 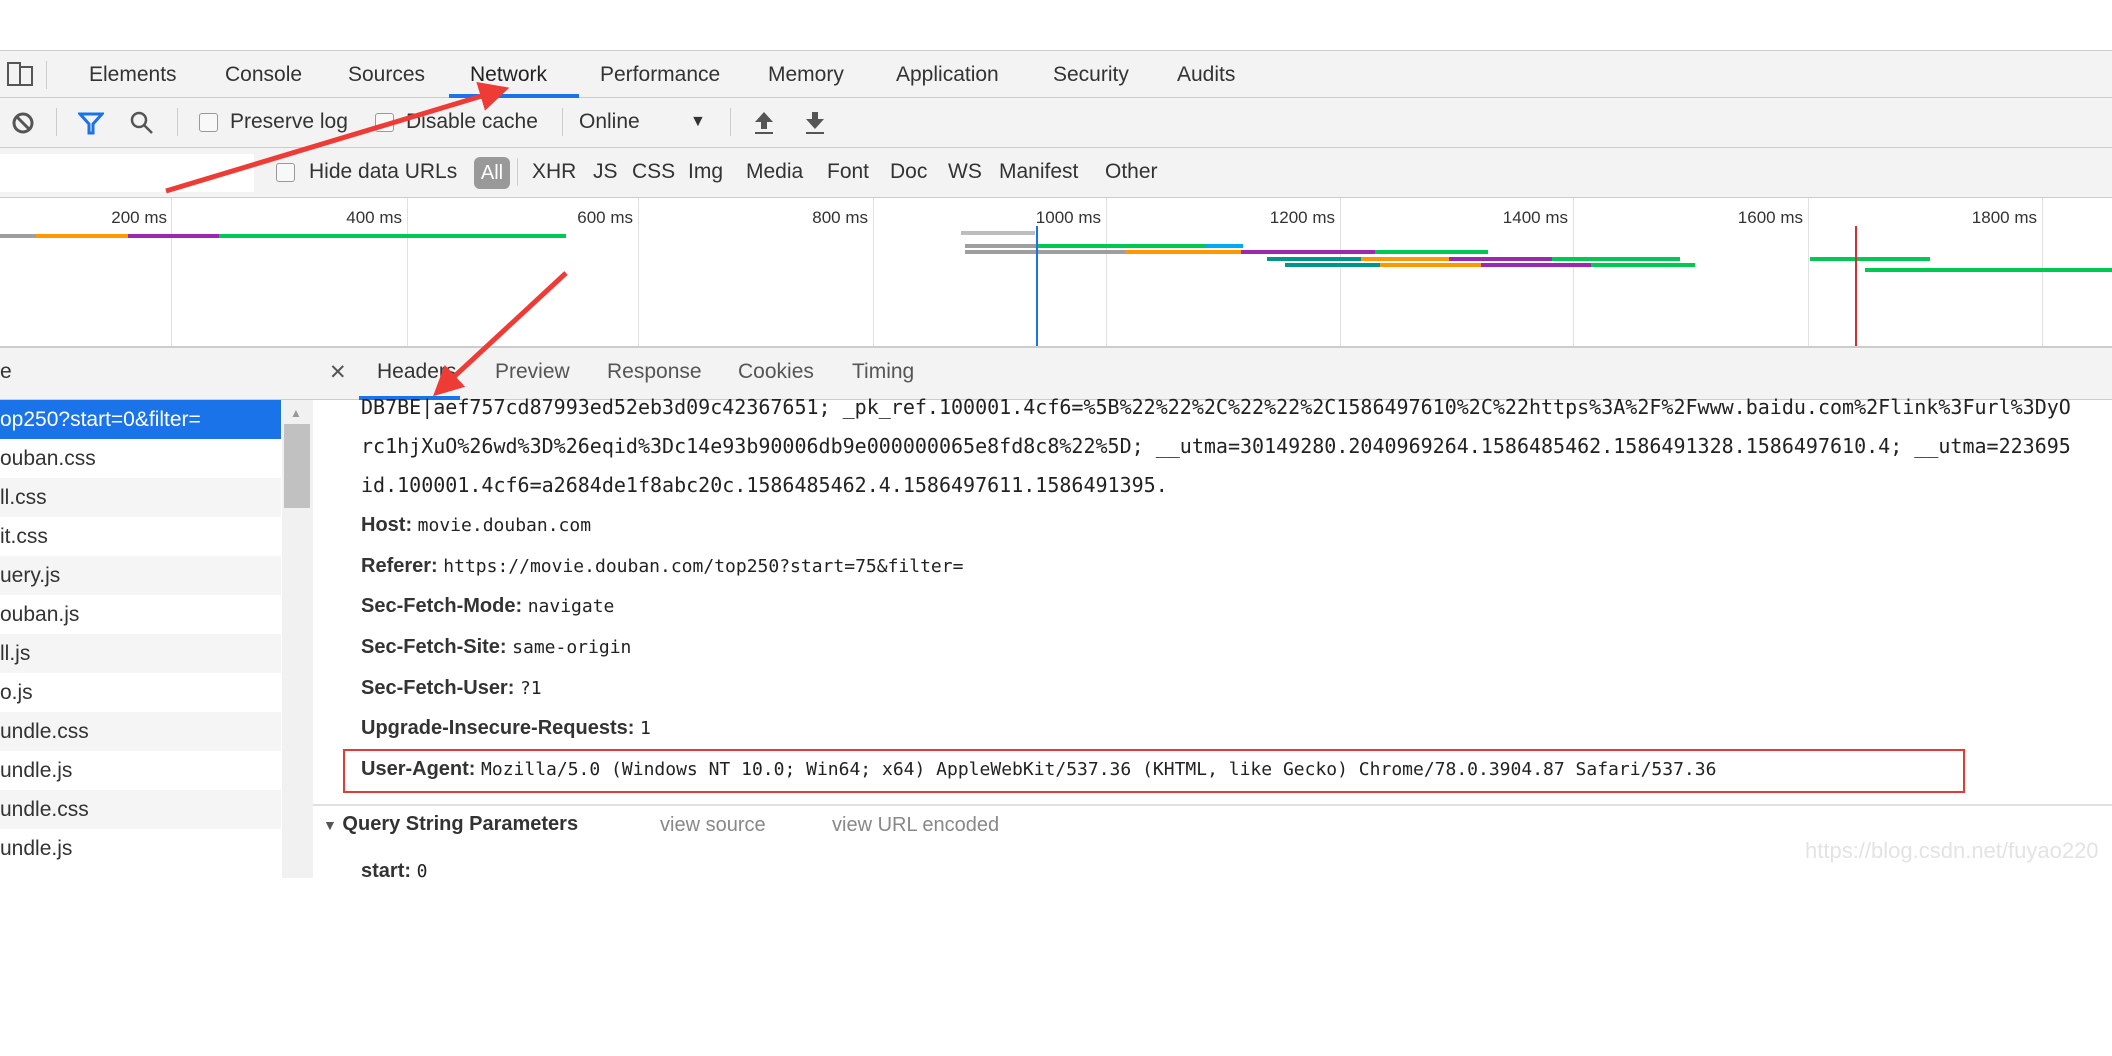 What do you see at coordinates (1091, 75) in the screenshot?
I see `tab-security: Security` at bounding box center [1091, 75].